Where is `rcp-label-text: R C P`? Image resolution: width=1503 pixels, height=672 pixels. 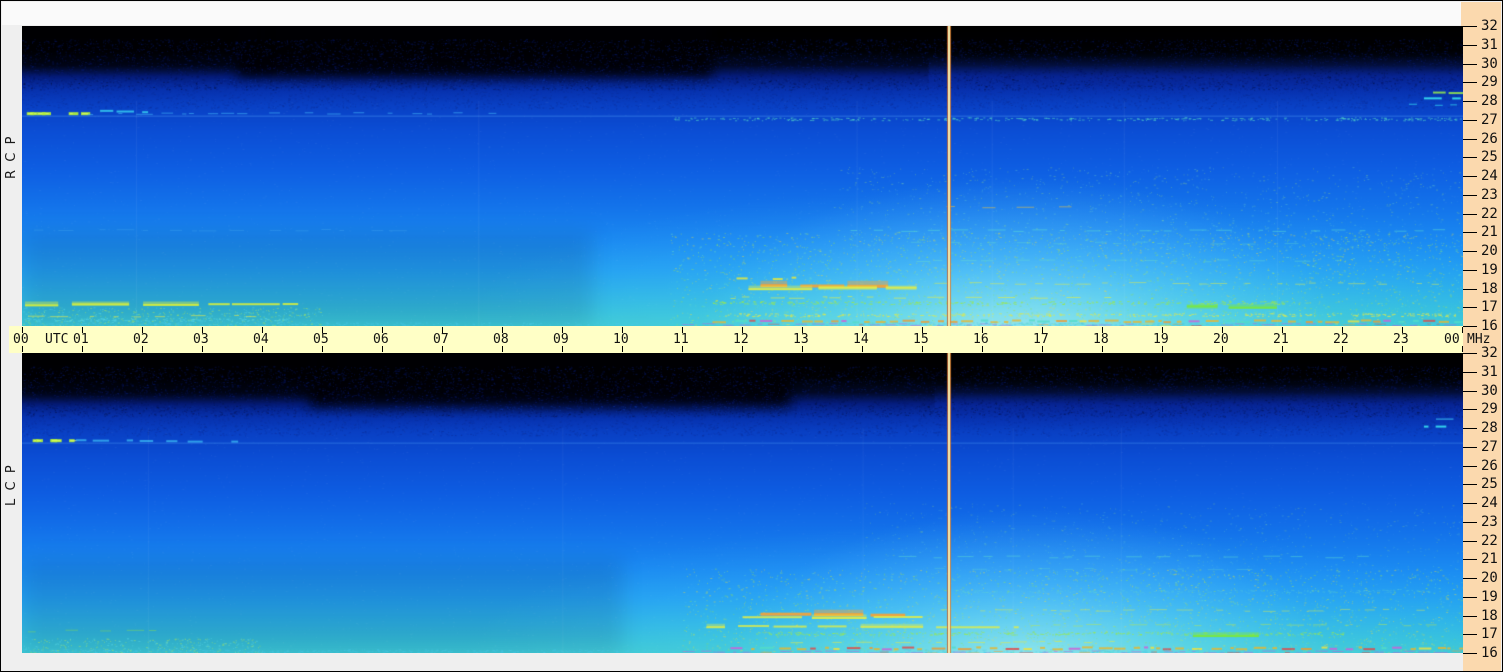 rcp-label-text: R C P is located at coordinates (11, 157).